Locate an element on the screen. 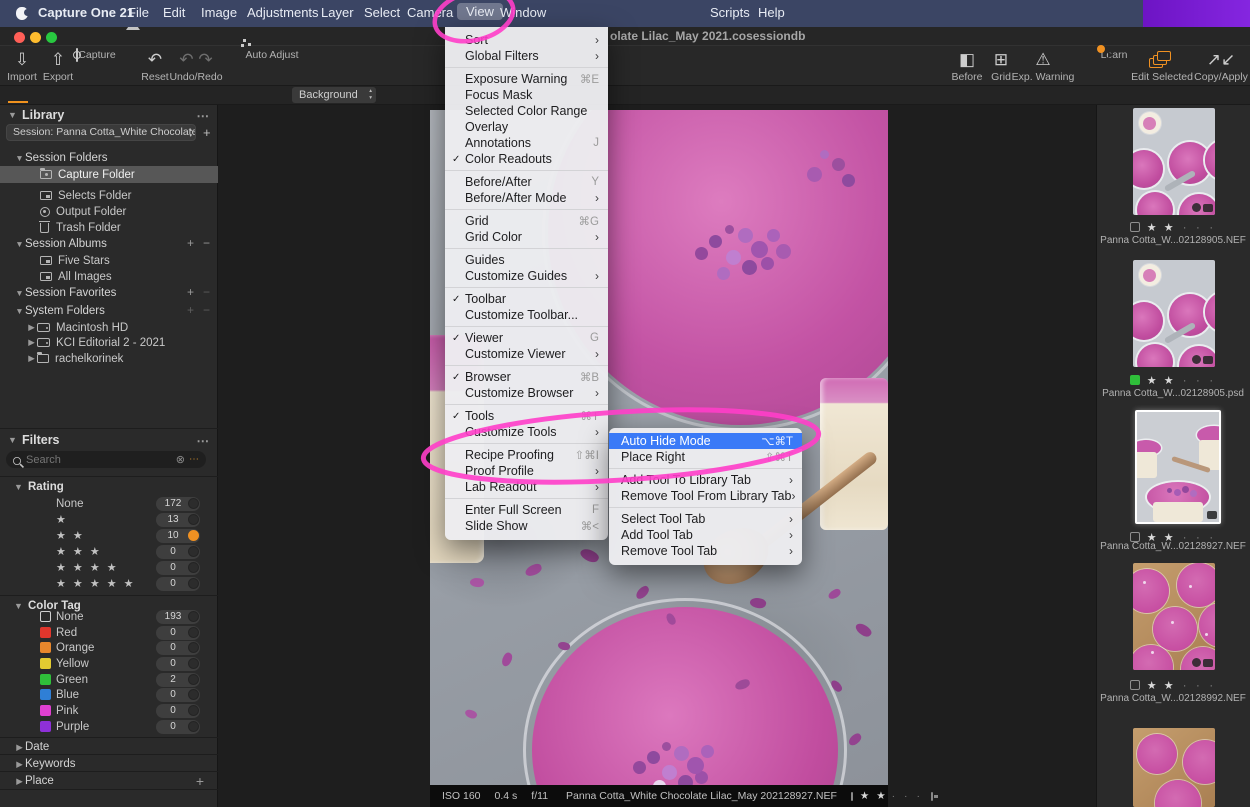 The width and height of the screenshot is (1250, 807). import-button: ⇩ Import is located at coordinates (22, 66).